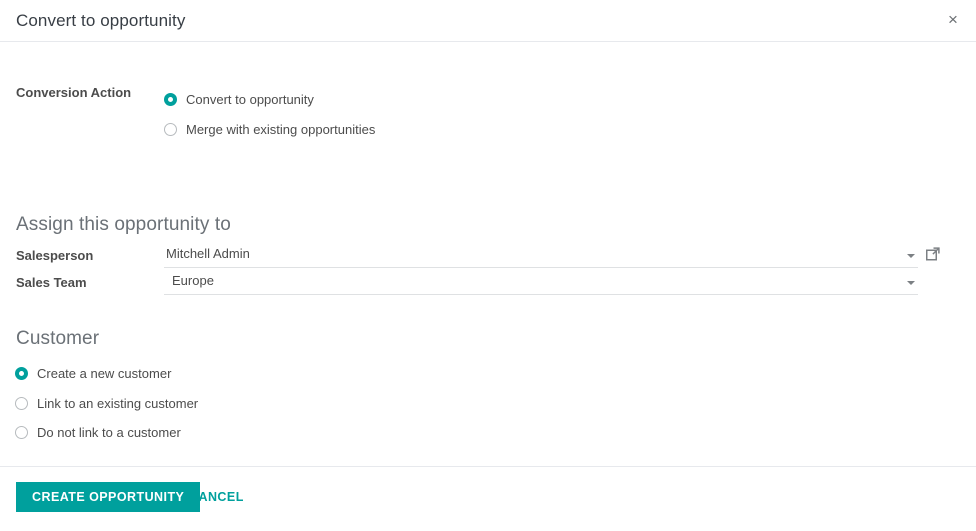  Describe the element at coordinates (51, 282) in the screenshot. I see `sales-team-label: Sales Team` at that location.